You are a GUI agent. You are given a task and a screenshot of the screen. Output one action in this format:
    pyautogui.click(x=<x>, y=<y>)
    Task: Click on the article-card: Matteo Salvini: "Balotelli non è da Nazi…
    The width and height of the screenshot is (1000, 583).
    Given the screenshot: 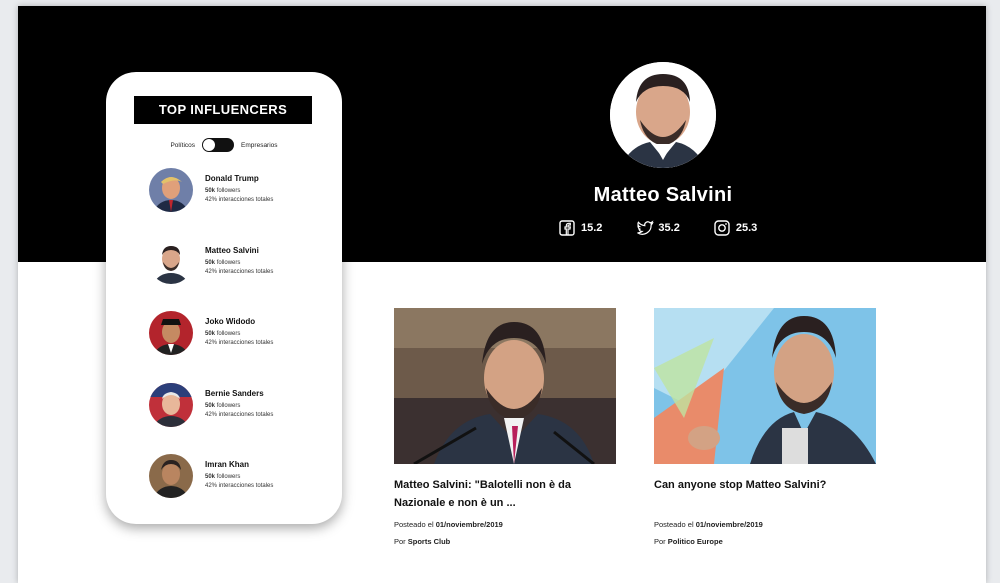 What is the action you would take?
    pyautogui.click(x=505, y=427)
    